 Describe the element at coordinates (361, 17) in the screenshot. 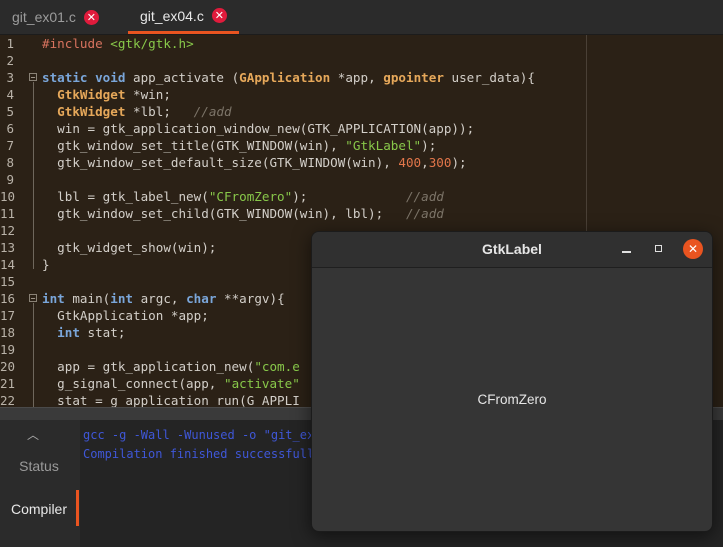

I see `editor-tab-bar: git_ex01.c ✕ git_ex04.c ✕` at that location.